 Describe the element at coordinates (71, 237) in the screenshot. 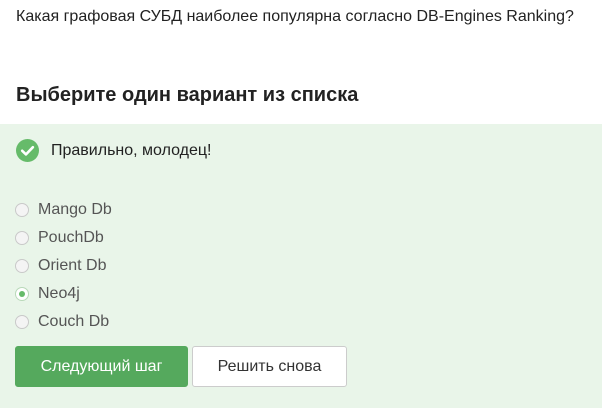

I see `option-label: PouchDb` at that location.